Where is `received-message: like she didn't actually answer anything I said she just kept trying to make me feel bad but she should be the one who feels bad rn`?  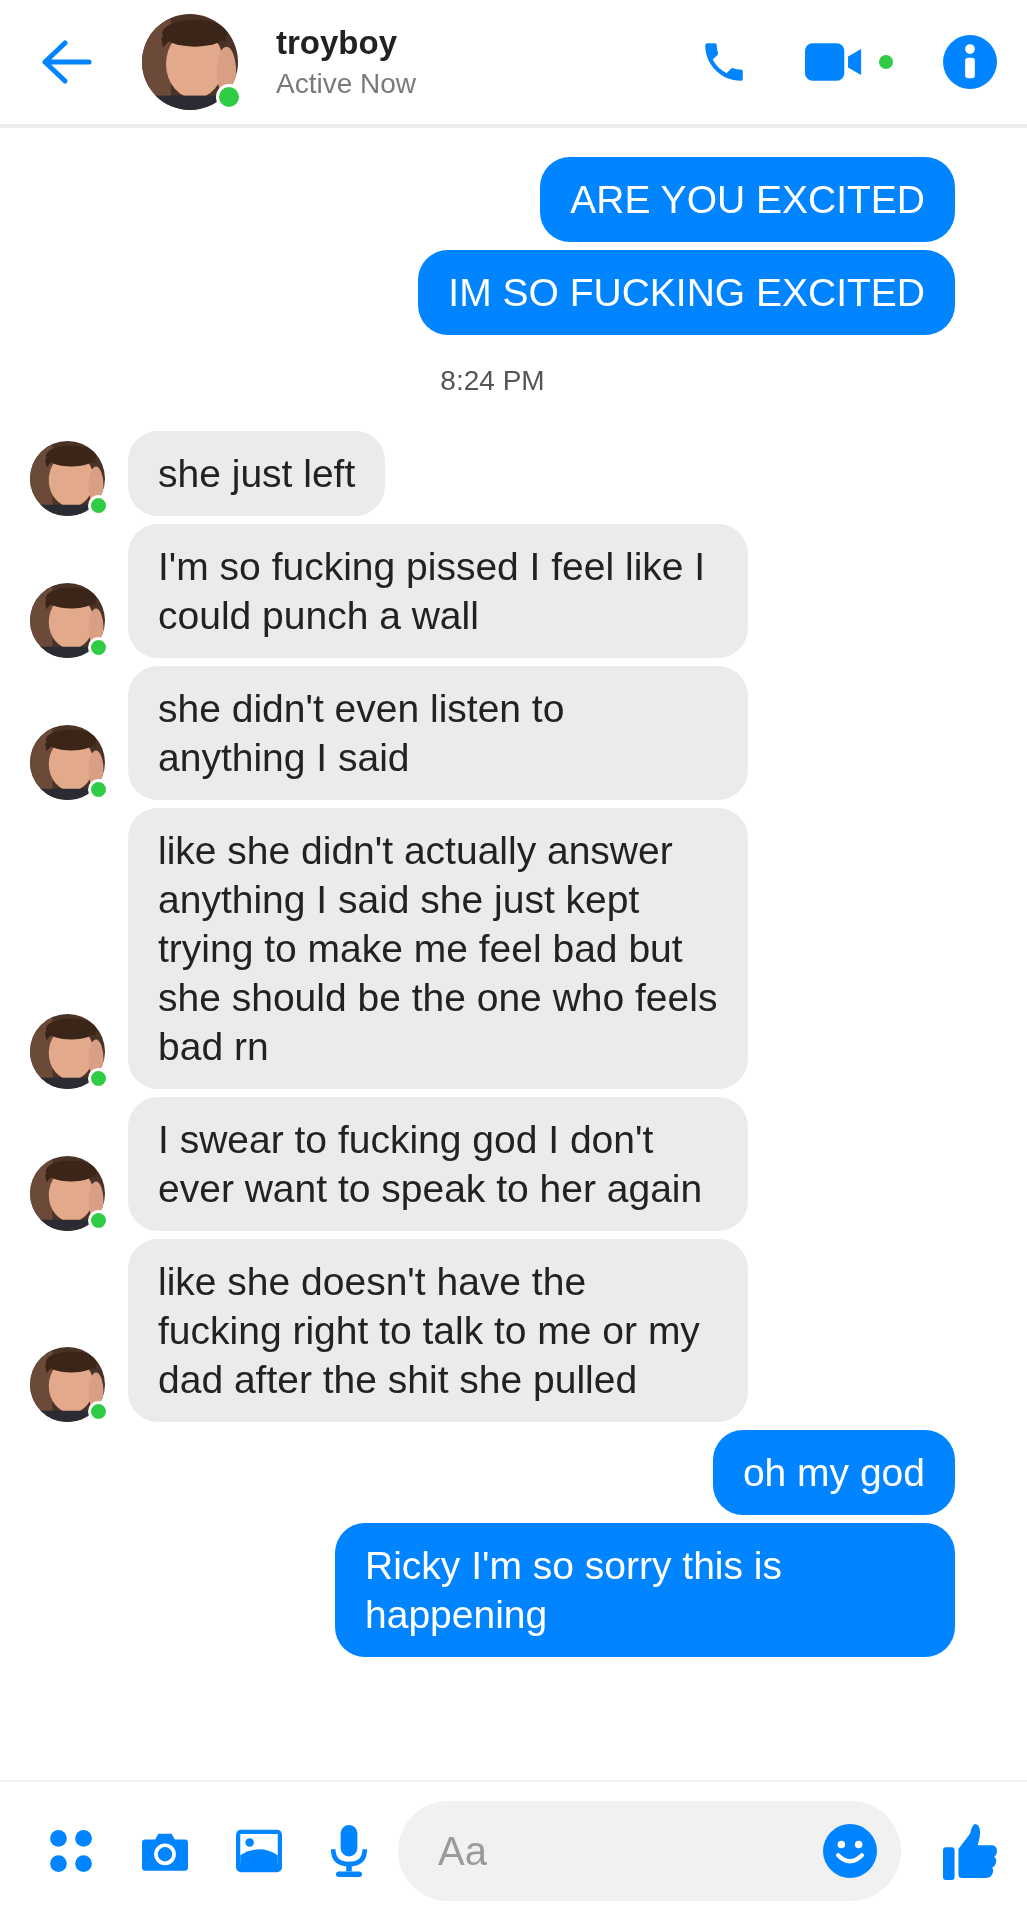
received-message: like she didn't actually answer anything I said she just kept trying to make me feel bad but she should be the one who feels bad rn is located at coordinates (438, 948).